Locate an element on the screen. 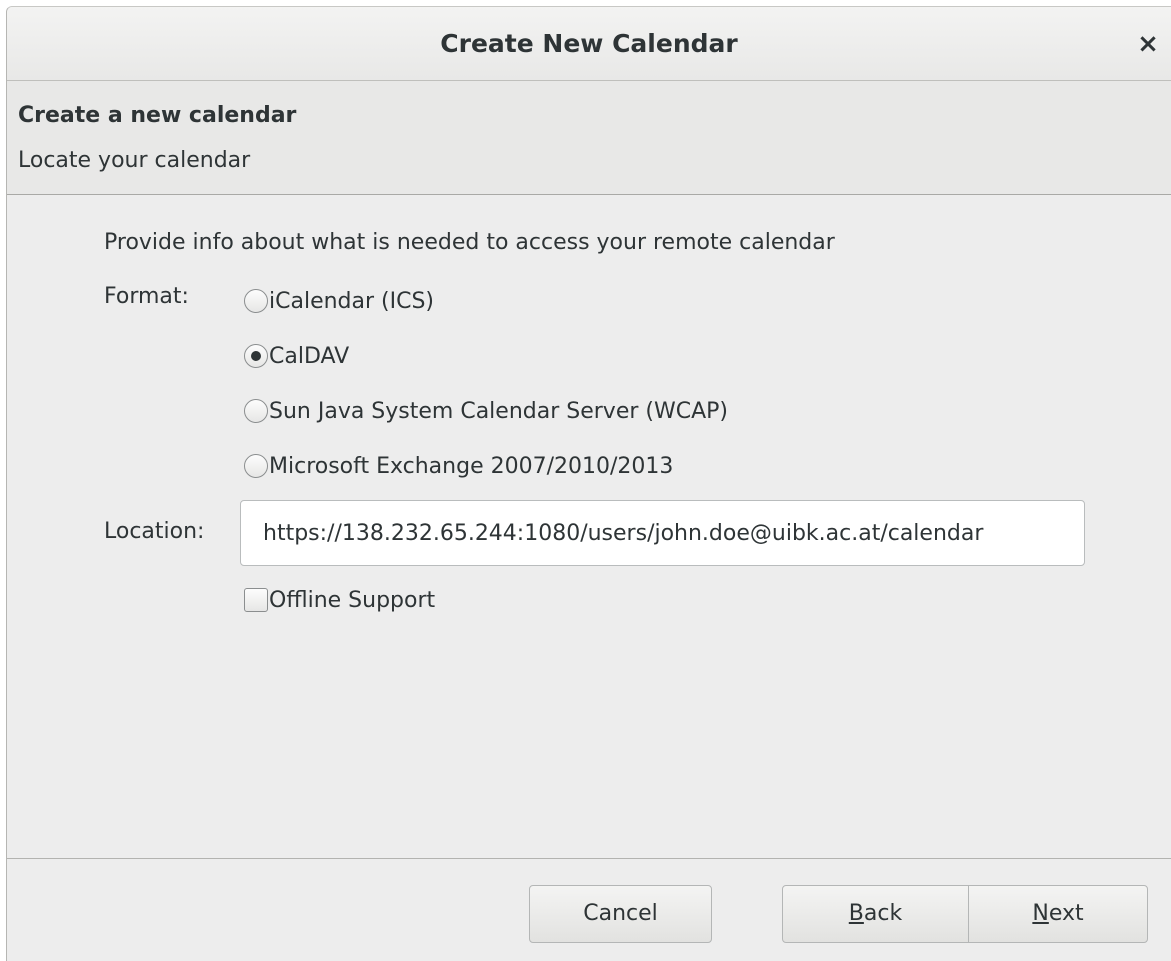 The image size is (1171, 961). cancel-button: Cancel is located at coordinates (620, 914).